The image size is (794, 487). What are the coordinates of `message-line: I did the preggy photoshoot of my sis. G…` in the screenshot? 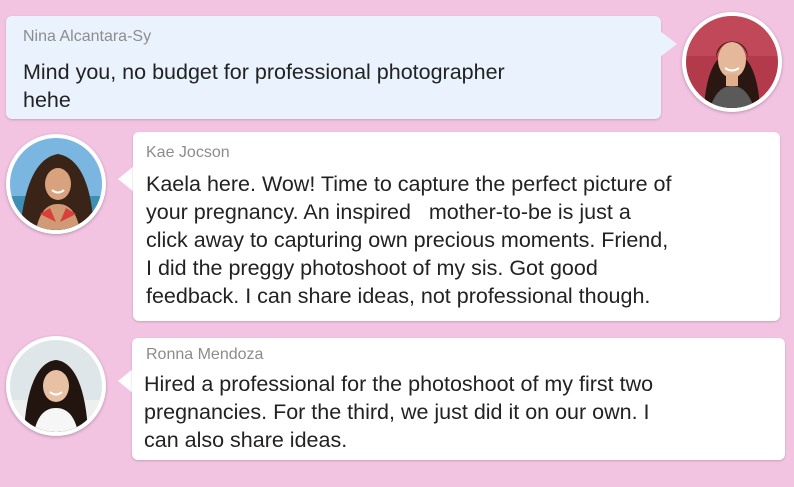 It's located at (372, 268).